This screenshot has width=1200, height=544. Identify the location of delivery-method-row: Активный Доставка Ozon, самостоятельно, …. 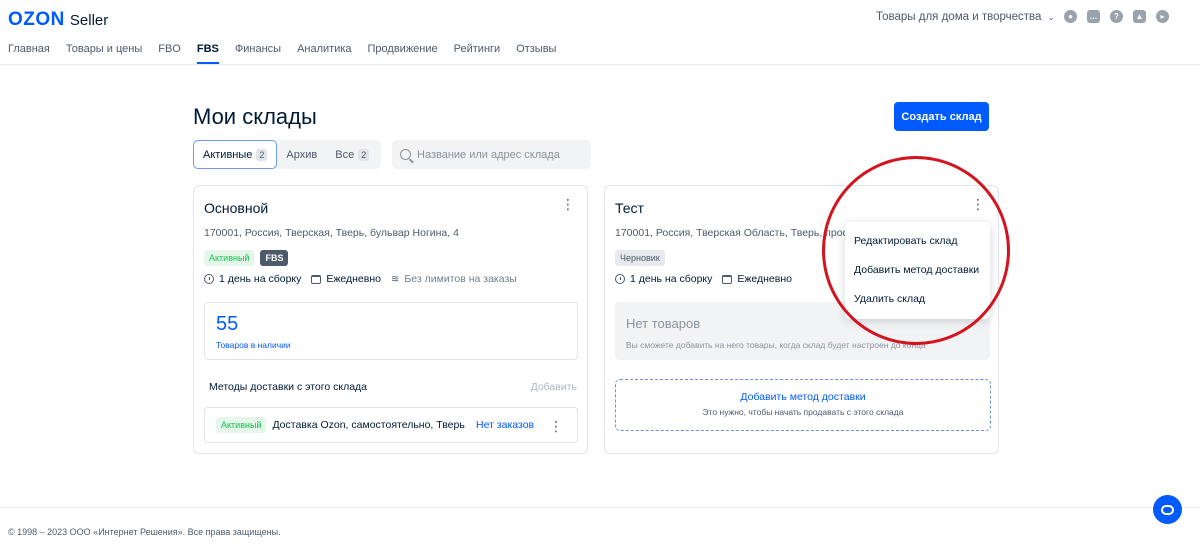
(391, 425).